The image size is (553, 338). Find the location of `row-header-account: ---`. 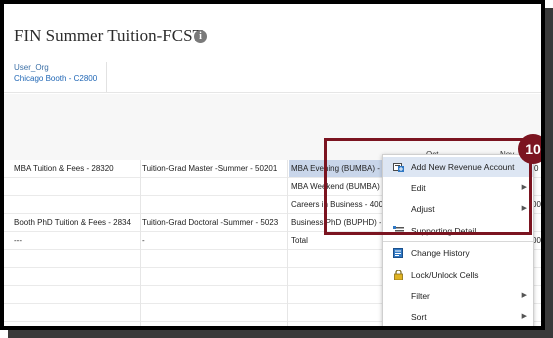

row-header-account: --- is located at coordinates (18, 240).